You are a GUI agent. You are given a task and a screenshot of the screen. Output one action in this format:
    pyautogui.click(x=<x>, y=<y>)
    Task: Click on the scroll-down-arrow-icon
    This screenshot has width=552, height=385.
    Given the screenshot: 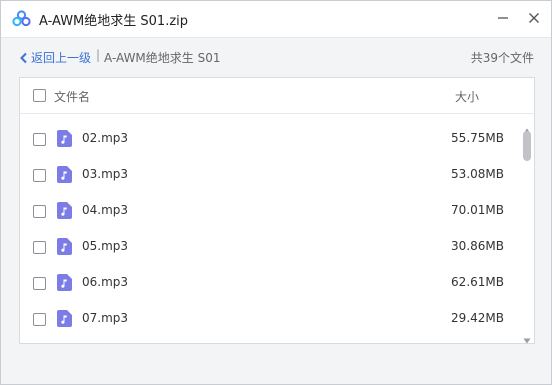 What is the action you would take?
    pyautogui.click(x=527, y=338)
    